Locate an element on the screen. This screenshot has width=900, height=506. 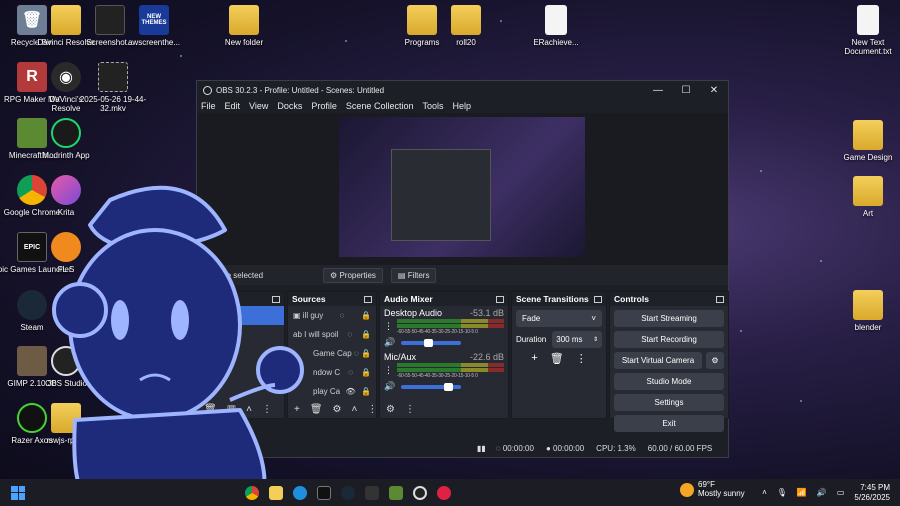
microphone-icon: 🎙 is located at coordinates (782, 492).